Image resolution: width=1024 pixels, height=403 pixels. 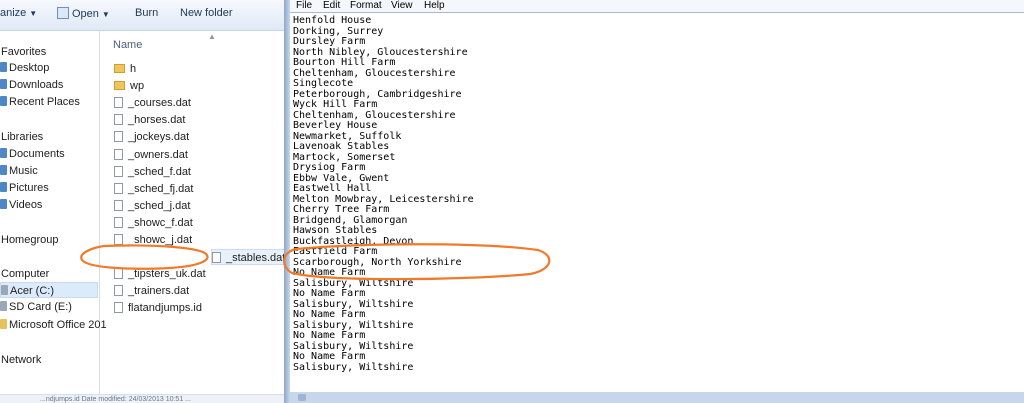 What do you see at coordinates (29, 240) in the screenshot?
I see `nav-homegroup: Homegroup` at bounding box center [29, 240].